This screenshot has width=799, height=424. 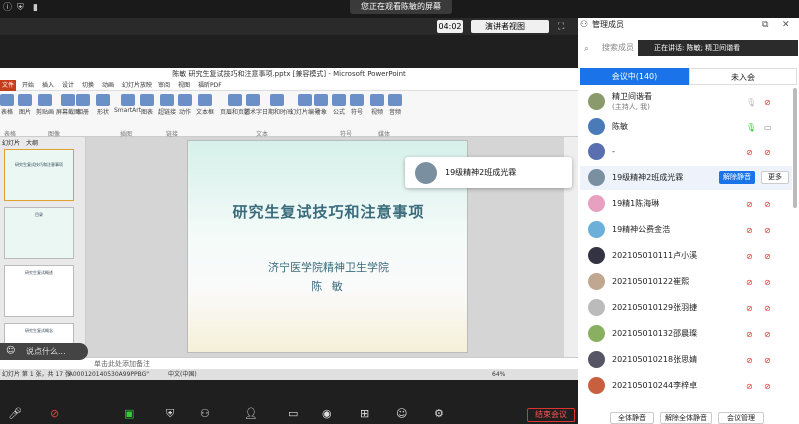 What do you see at coordinates (167, 105) in the screenshot?
I see `ribbon-btn-hyperlink: 超链接` at bounding box center [167, 105].